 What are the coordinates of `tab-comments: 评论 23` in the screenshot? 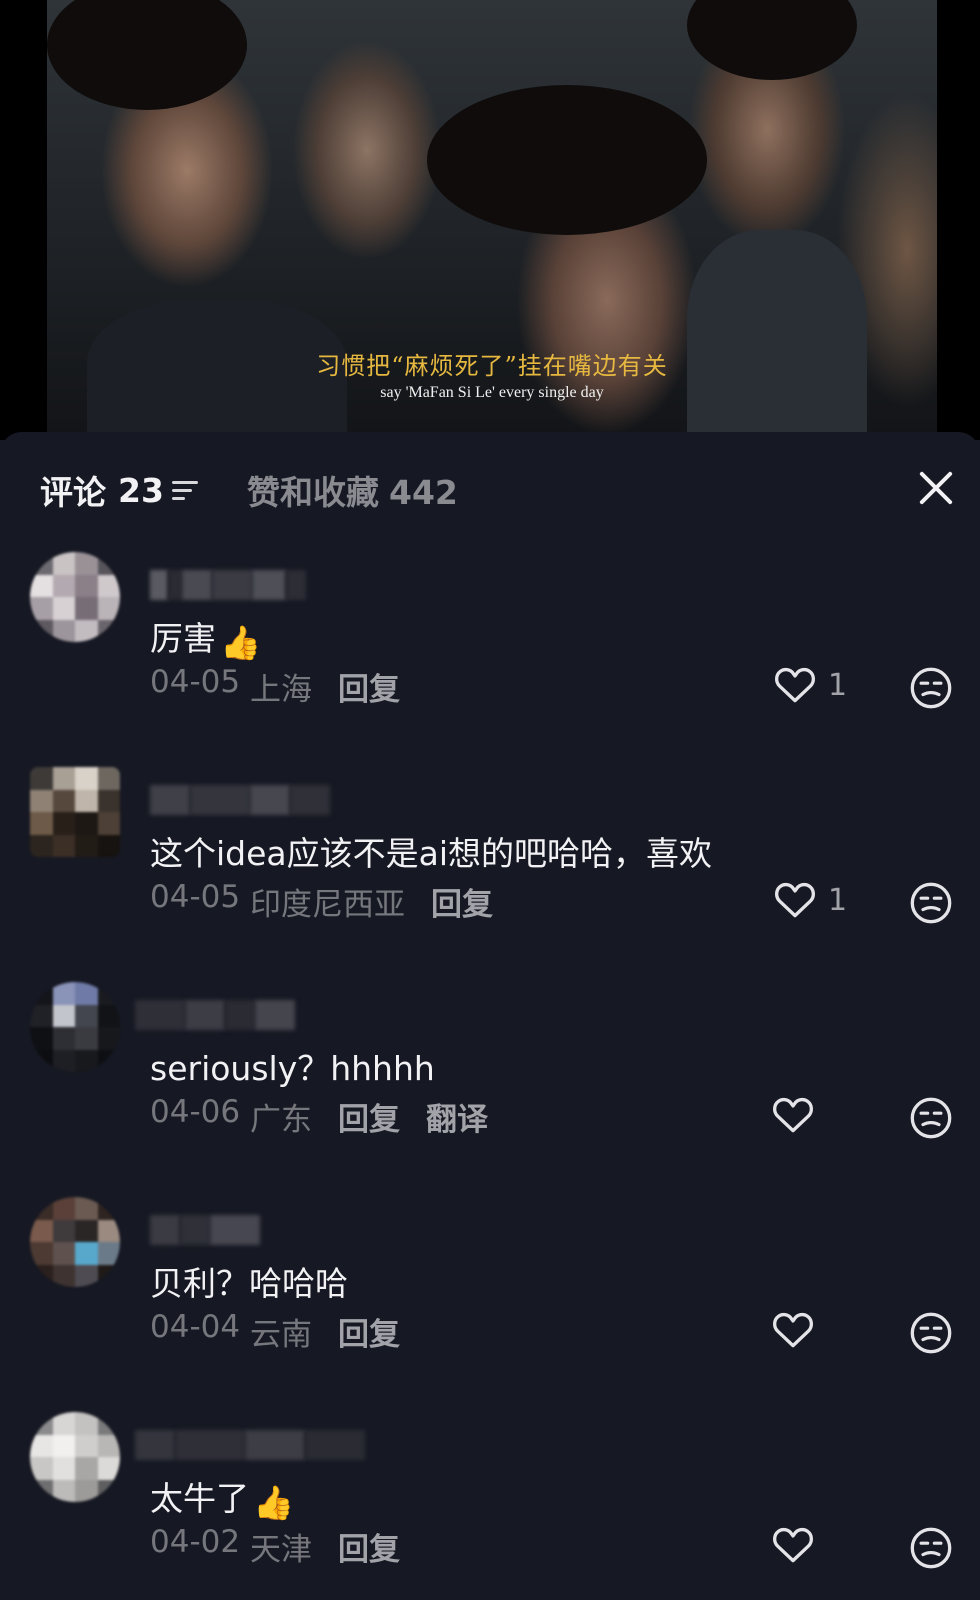 It's located at (120, 490).